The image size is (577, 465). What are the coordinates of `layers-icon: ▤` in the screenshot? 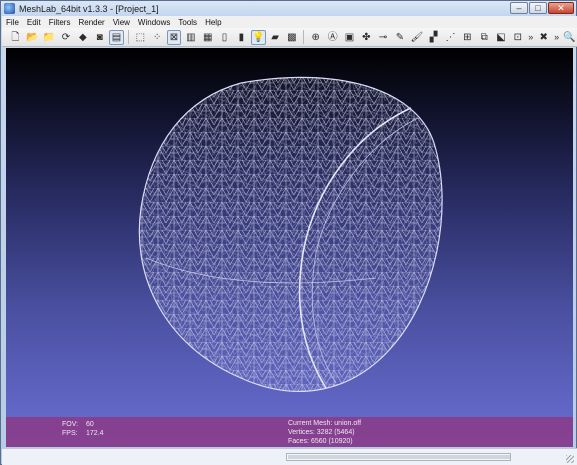 It's located at (116, 37).